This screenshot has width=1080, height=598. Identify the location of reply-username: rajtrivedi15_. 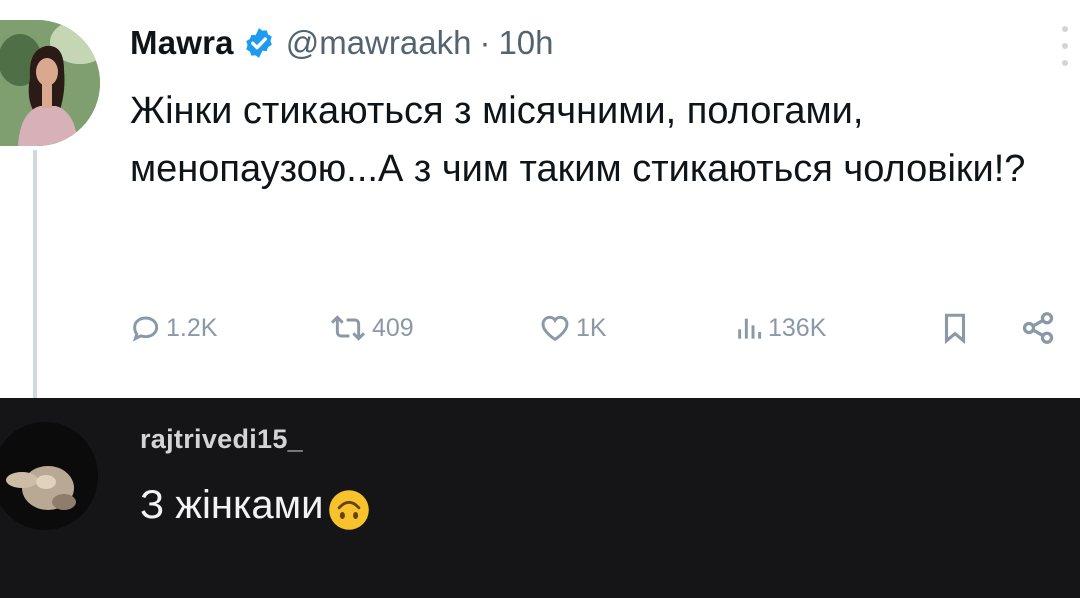
(221, 439).